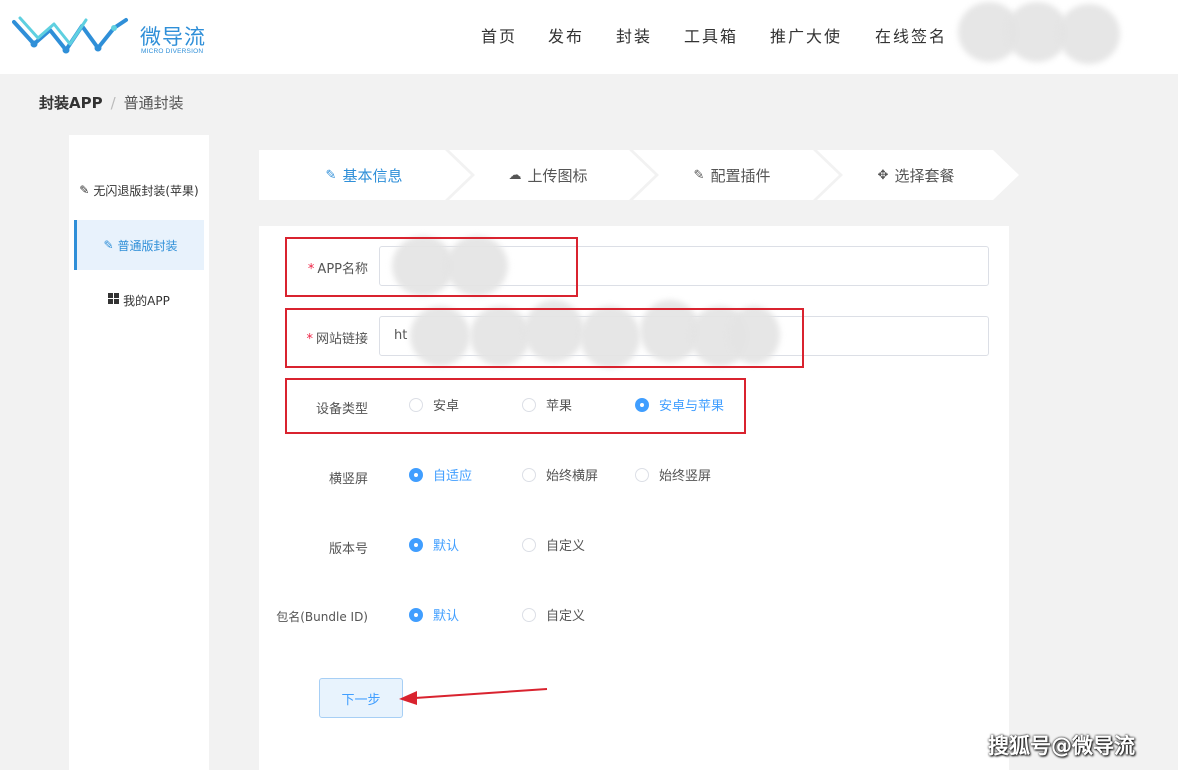  What do you see at coordinates (322, 617) in the screenshot?
I see `bundle-id-label: 包名(Bundle ID)` at bounding box center [322, 617].